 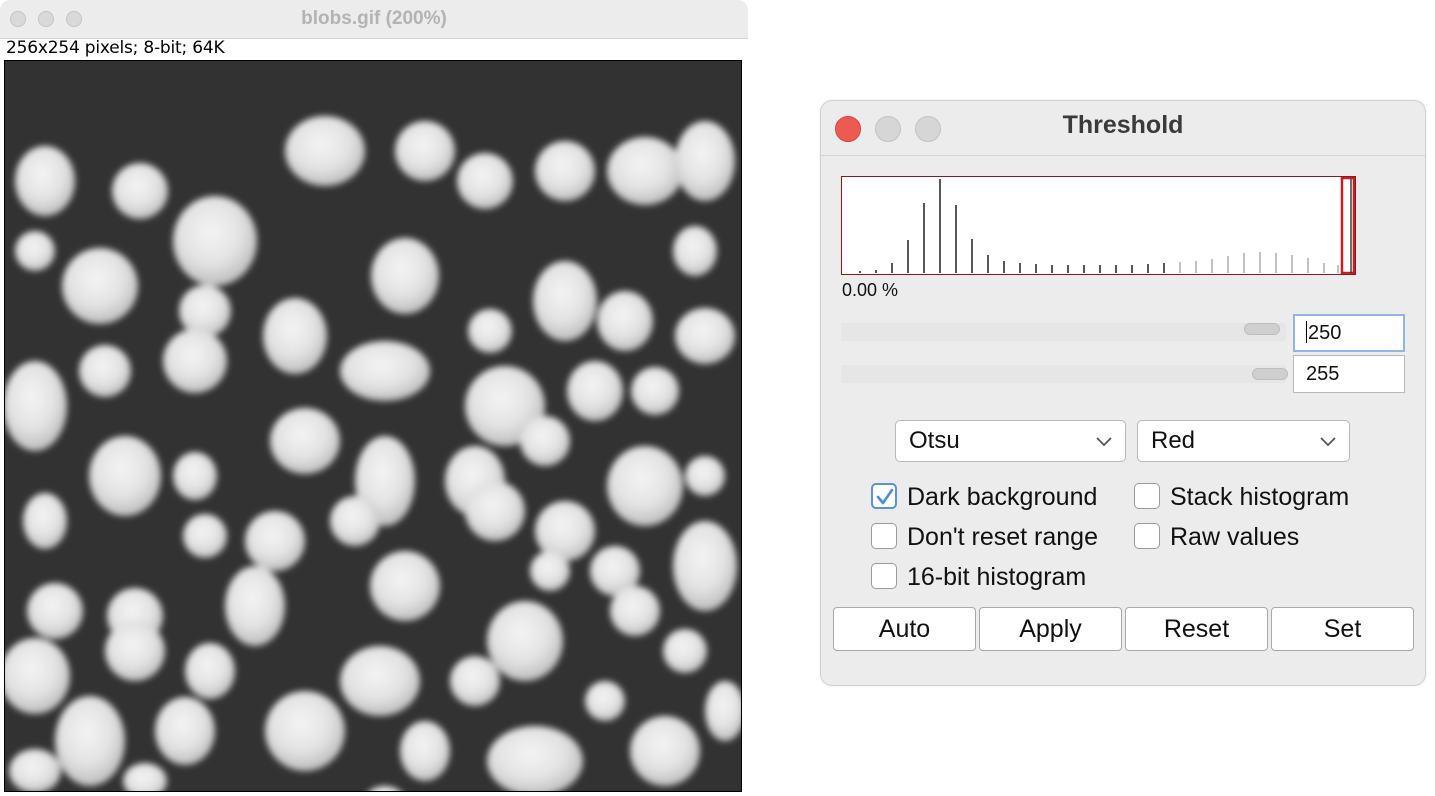 I want to click on hist16-checkbox, so click(x=884, y=576).